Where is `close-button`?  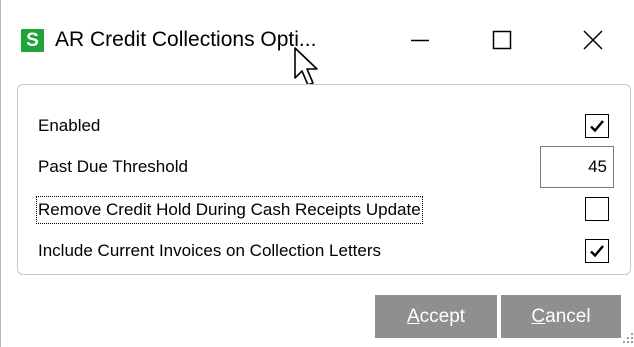
close-button is located at coordinates (593, 40).